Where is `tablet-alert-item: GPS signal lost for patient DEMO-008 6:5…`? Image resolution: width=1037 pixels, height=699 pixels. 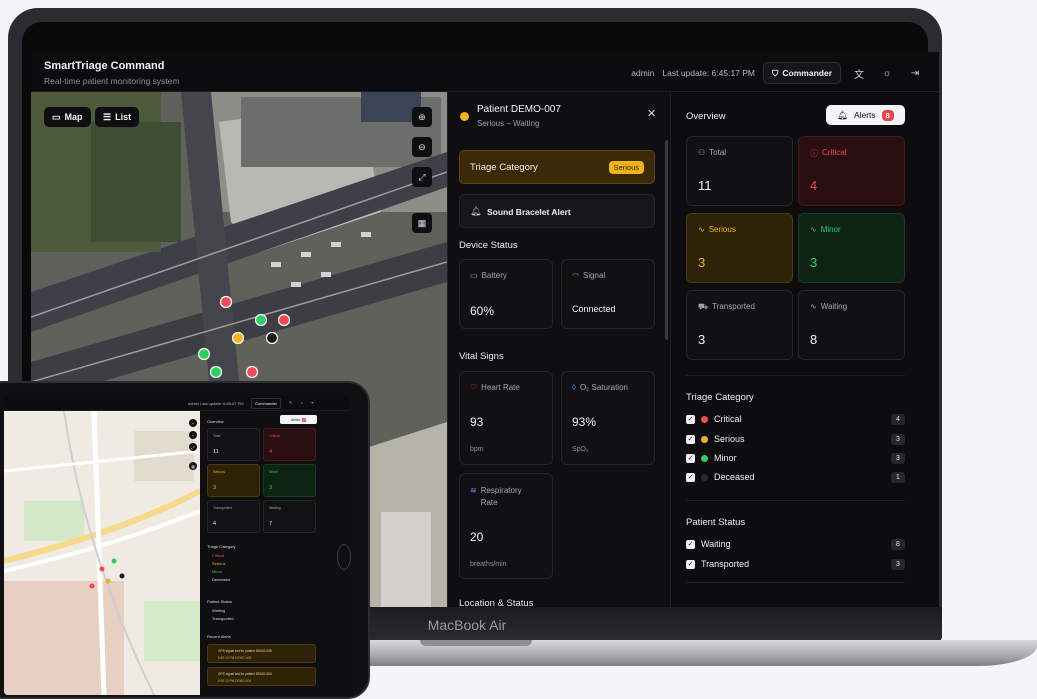
tablet-alert-item: GPS signal lost for patient DEMO-008 6:5… is located at coordinates (261, 653).